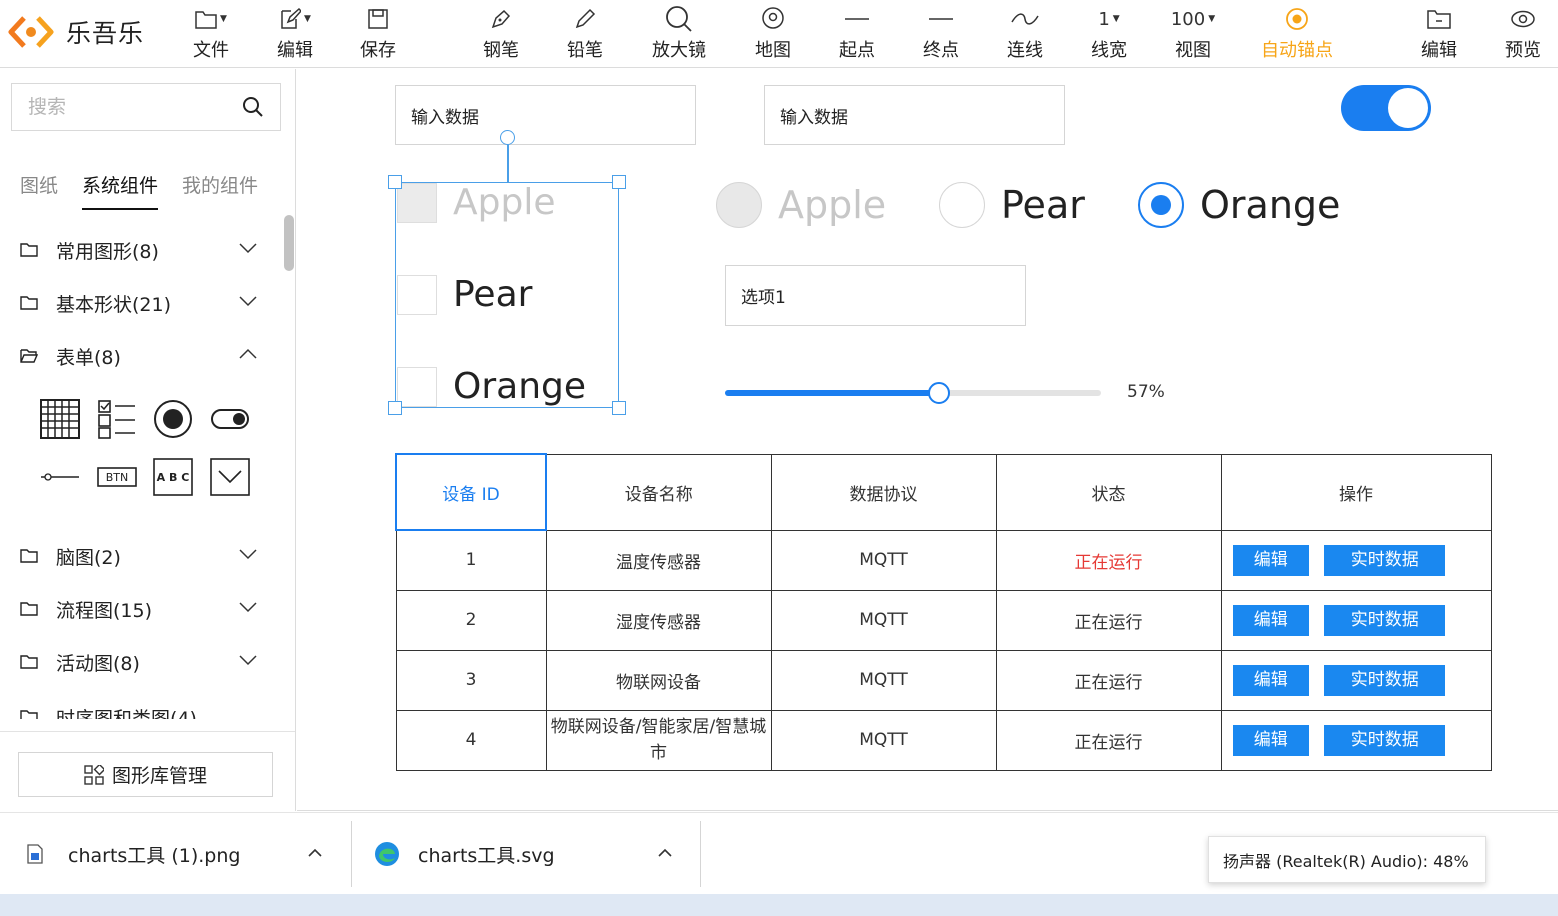  I want to click on auto-anchor-button: 自动锚点, so click(1297, 35).